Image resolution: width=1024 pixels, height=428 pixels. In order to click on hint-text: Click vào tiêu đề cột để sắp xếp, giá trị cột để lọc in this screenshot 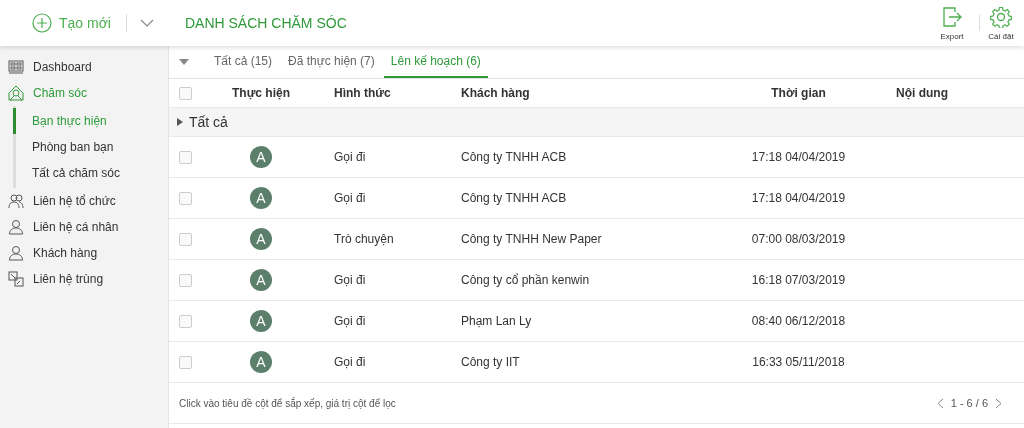, I will do `click(287, 403)`.